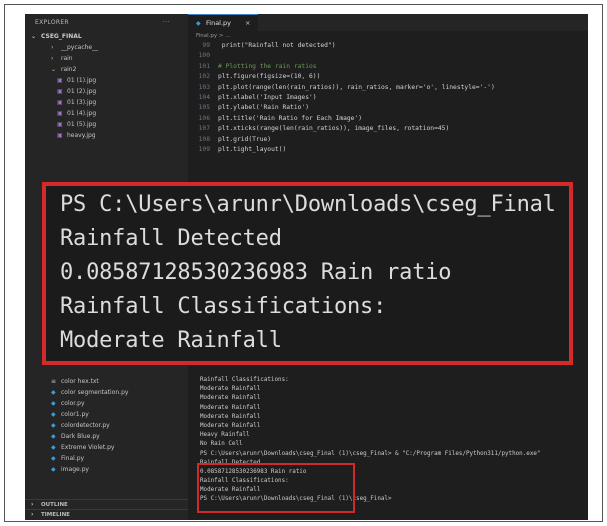 This screenshot has height=526, width=607. Describe the element at coordinates (106, 504) in the screenshot. I see `outline-section: › OUTLINE` at that location.